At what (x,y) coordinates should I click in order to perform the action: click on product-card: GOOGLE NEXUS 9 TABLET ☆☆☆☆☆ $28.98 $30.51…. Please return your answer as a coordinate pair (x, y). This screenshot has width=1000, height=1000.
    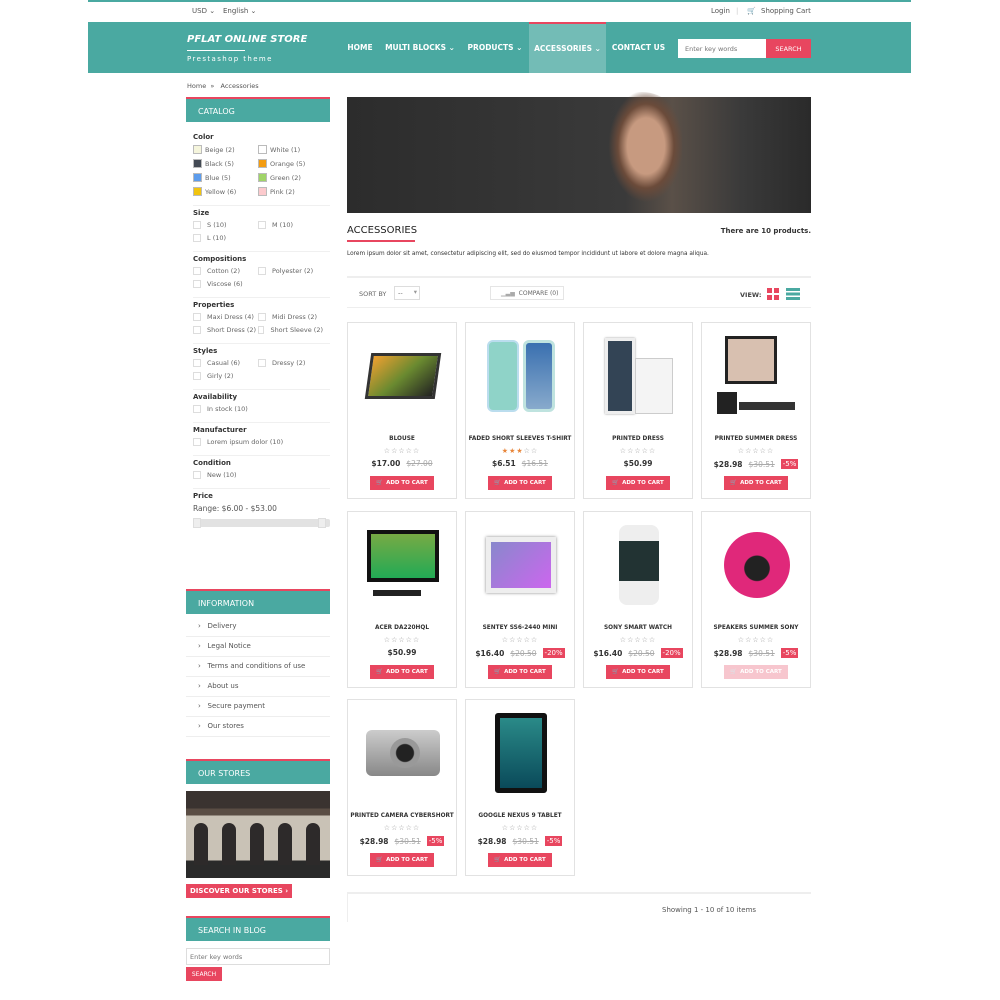
    Looking at the image, I should click on (520, 787).